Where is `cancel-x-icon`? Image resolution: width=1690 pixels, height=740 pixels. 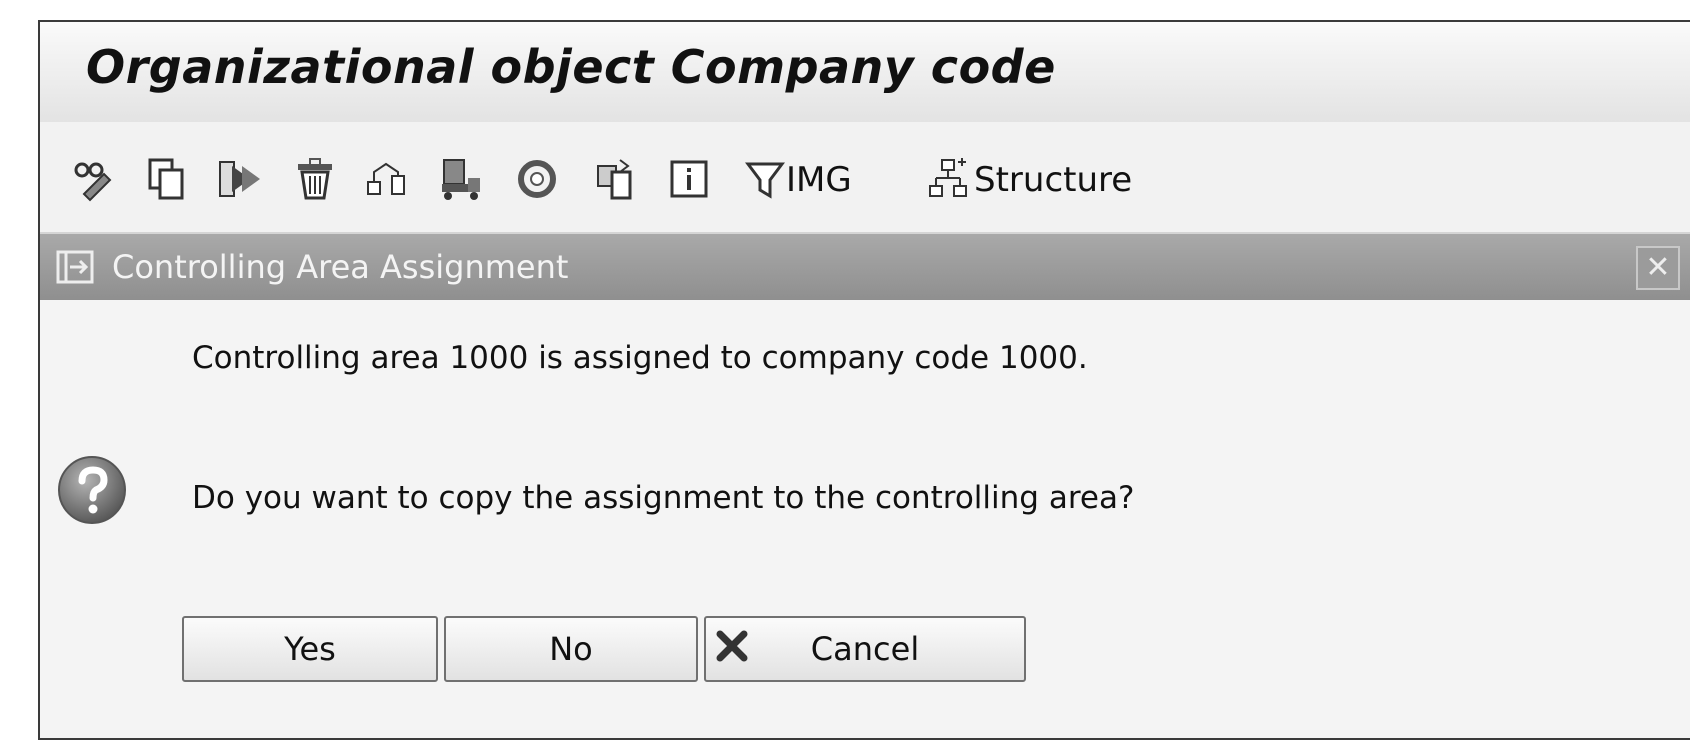 cancel-x-icon is located at coordinates (732, 646).